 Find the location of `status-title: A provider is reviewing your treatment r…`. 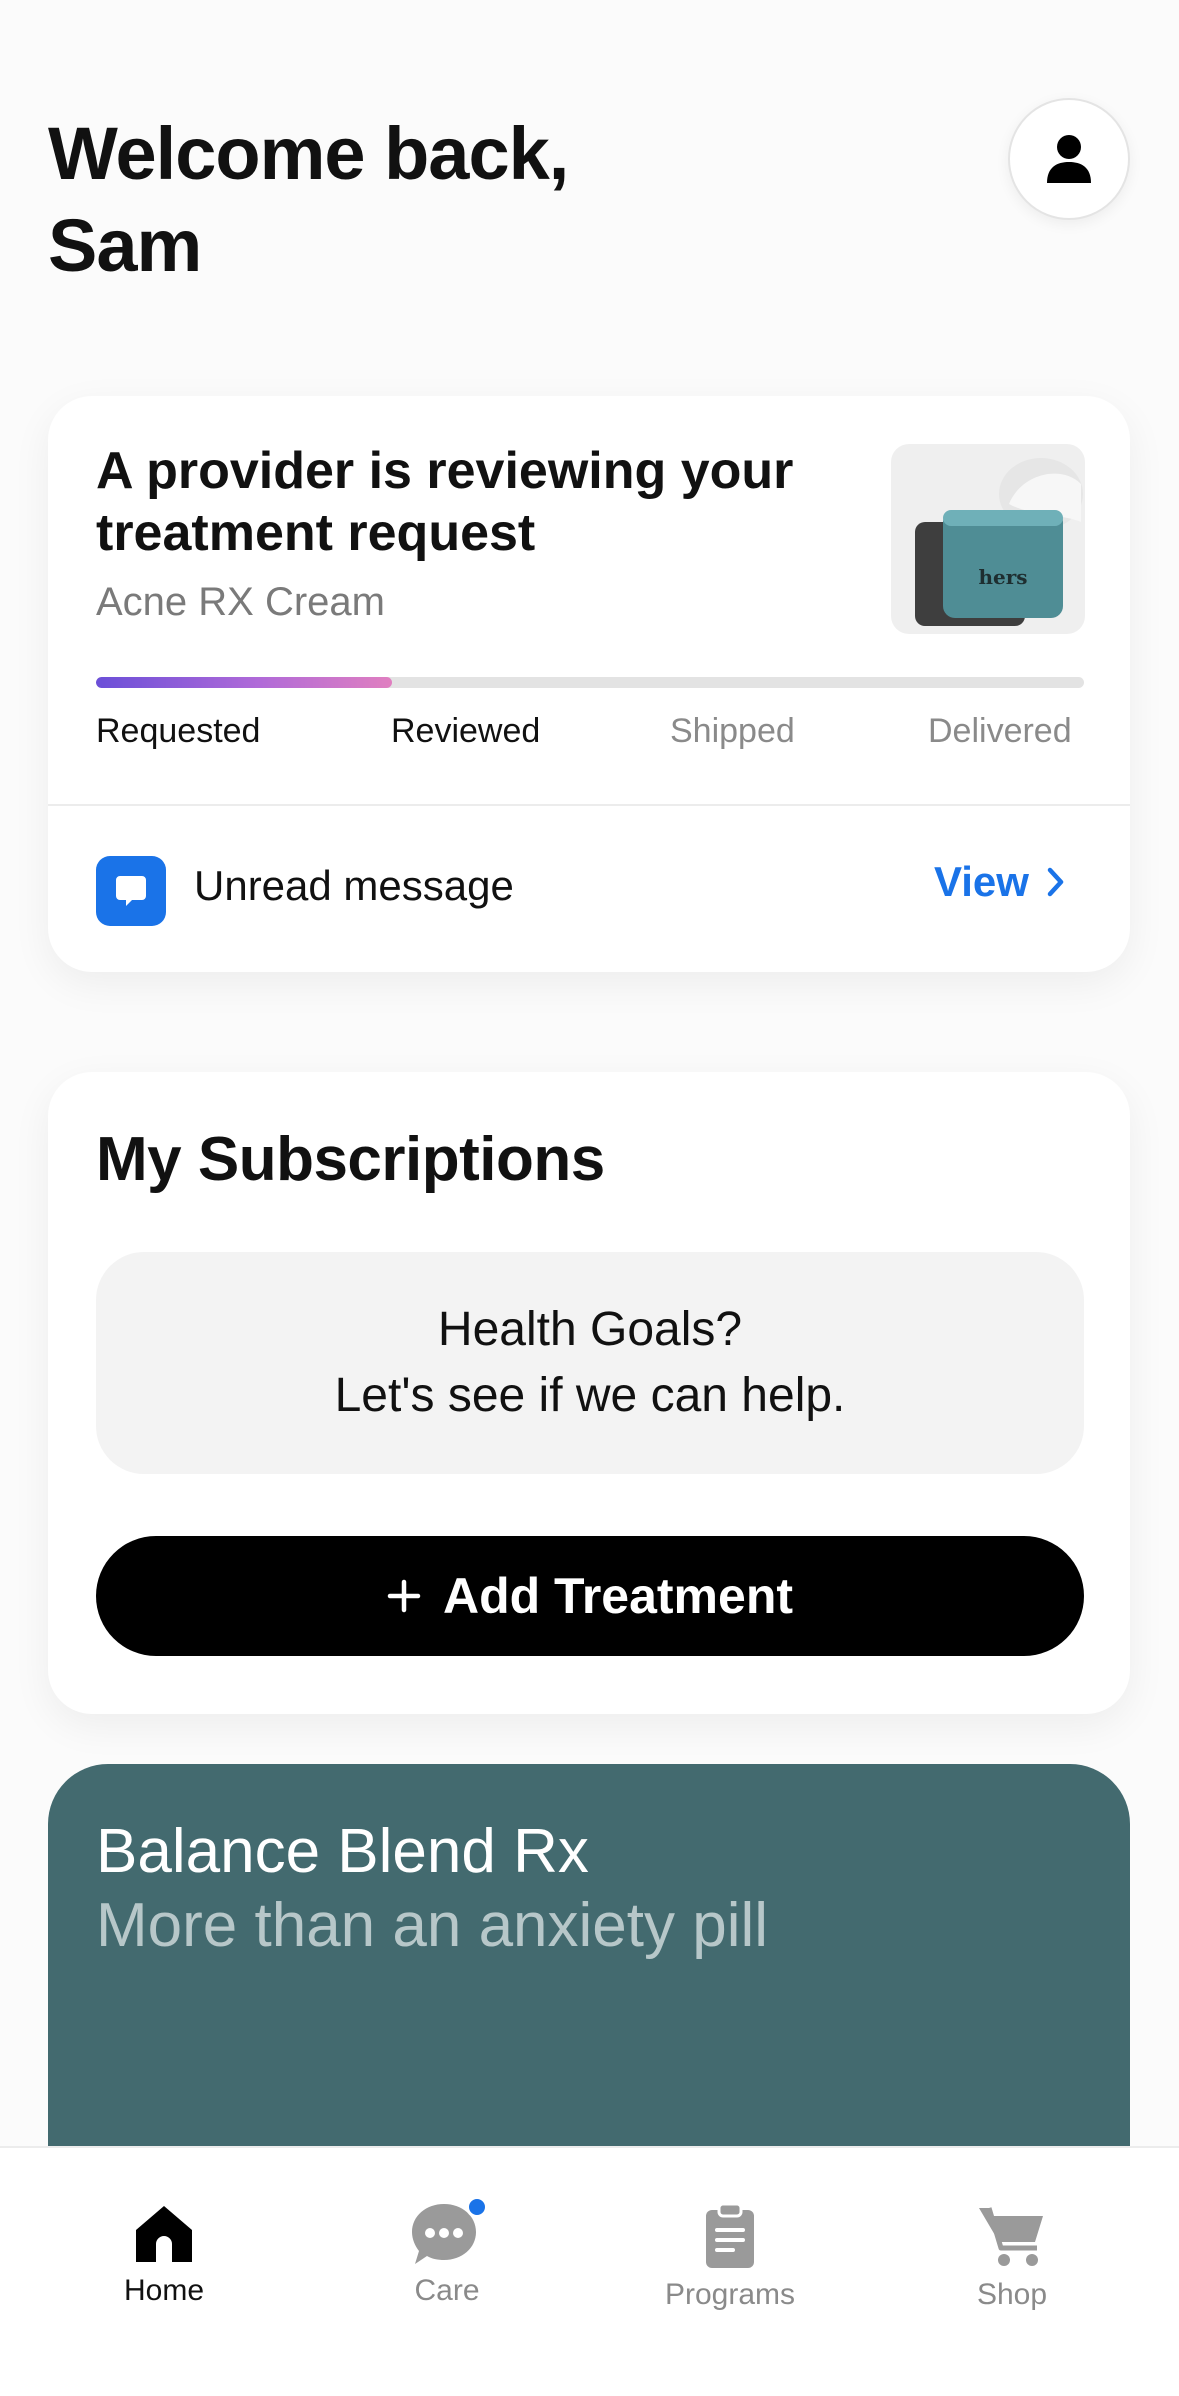

status-title: A provider is reviewing your treatment r… is located at coordinates (445, 502).